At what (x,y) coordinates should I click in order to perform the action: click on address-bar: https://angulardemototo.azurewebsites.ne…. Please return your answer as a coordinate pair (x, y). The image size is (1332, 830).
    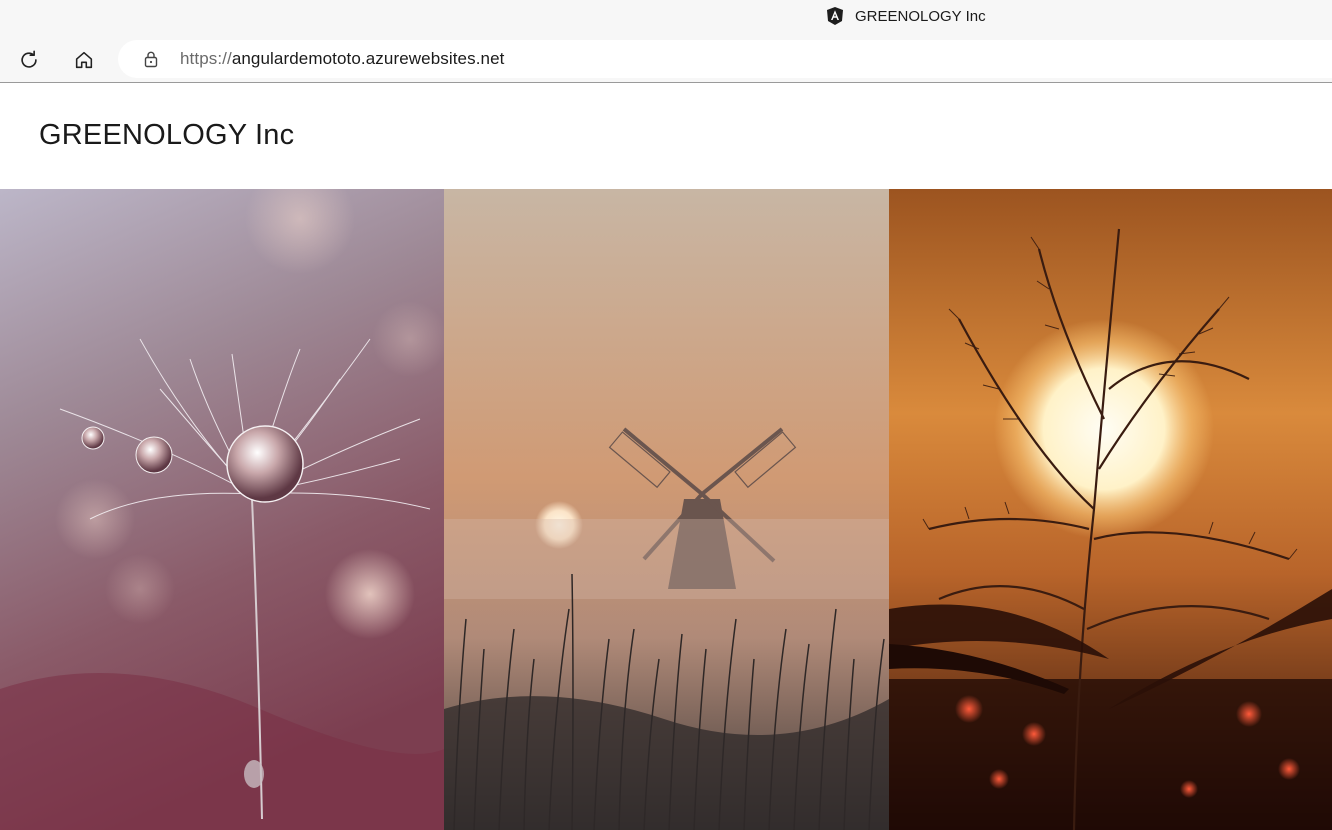
    Looking at the image, I should click on (725, 59).